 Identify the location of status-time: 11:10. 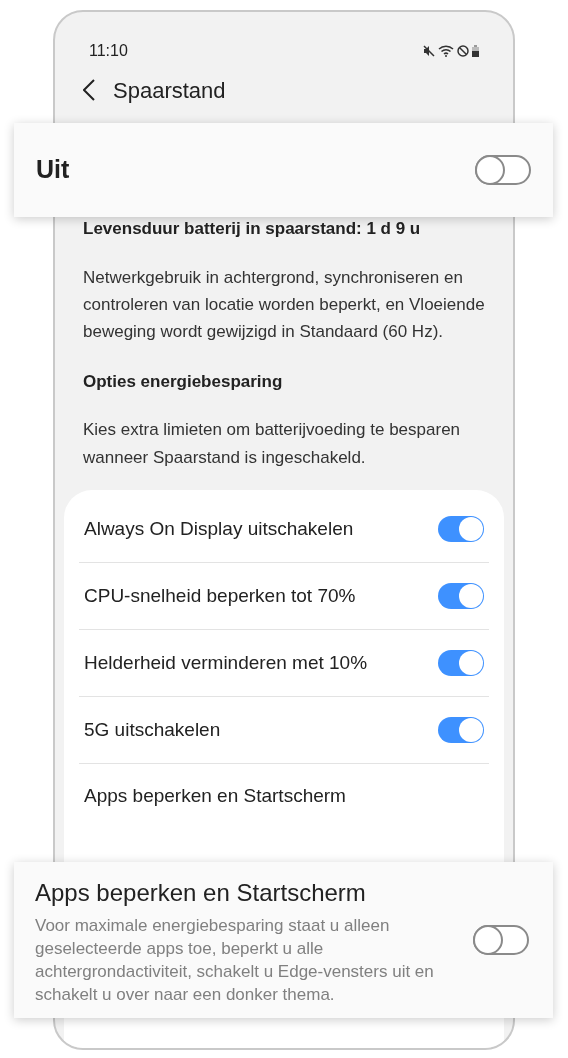
(108, 51).